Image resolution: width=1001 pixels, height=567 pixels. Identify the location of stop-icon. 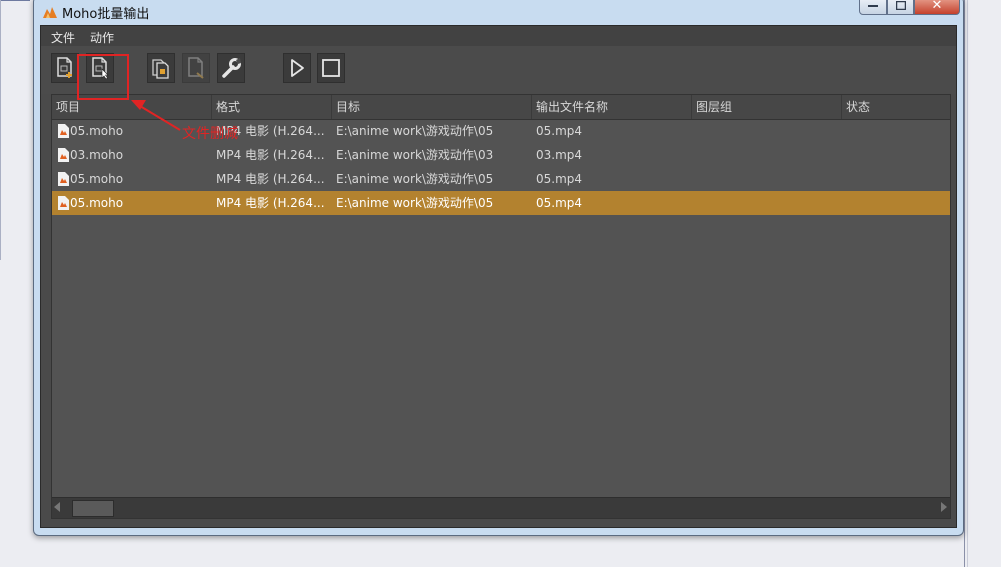
(331, 68).